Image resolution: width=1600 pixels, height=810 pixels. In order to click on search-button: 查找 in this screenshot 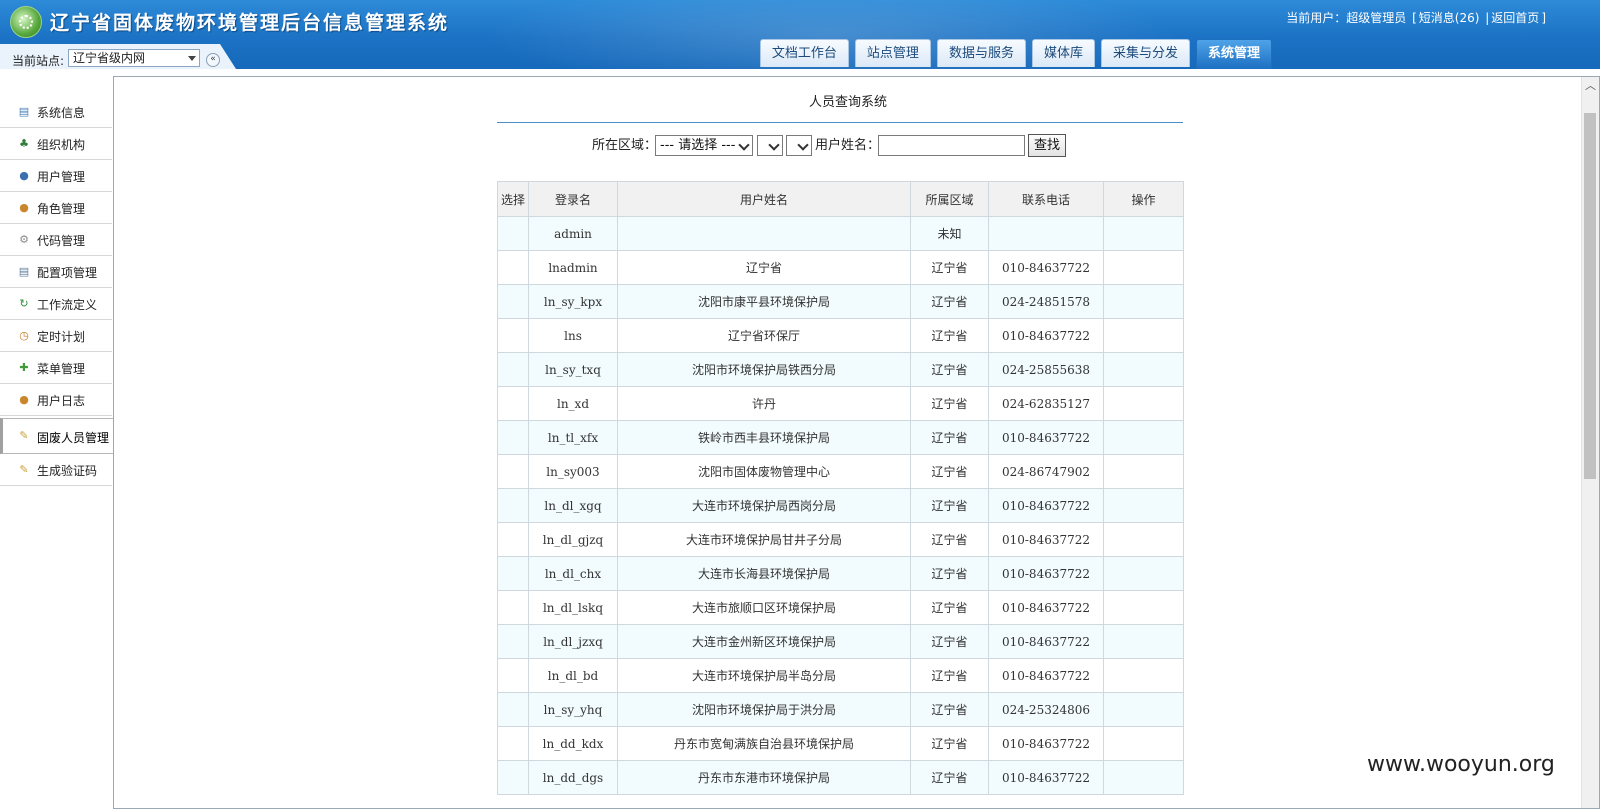, I will do `click(1047, 145)`.